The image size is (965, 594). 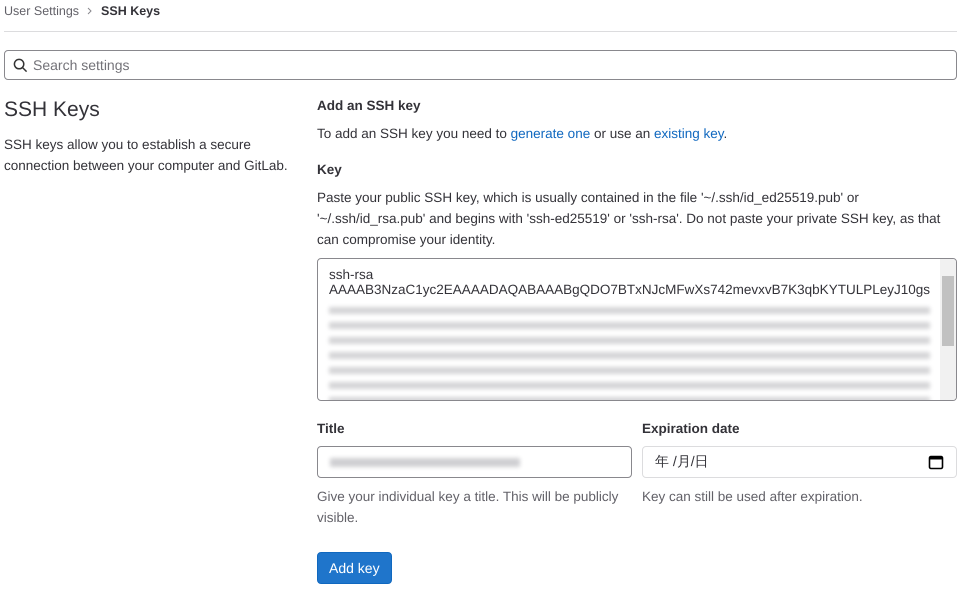 I want to click on form-heading: Add an SSH key, so click(x=369, y=105).